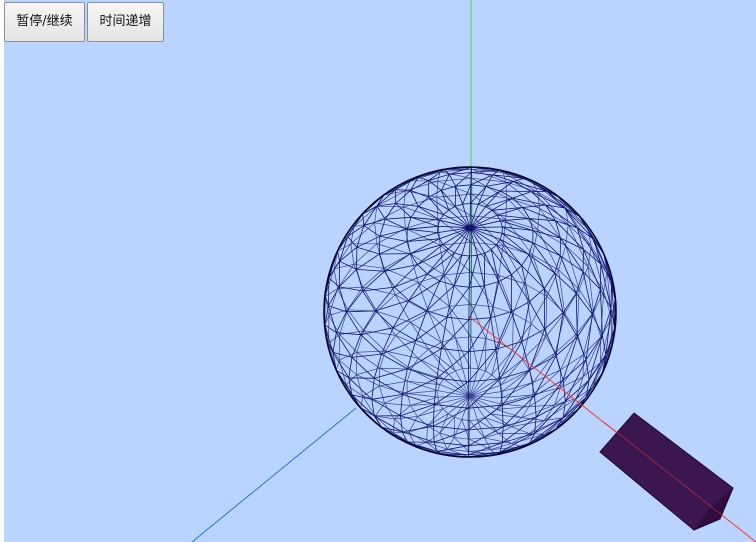 The width and height of the screenshot is (756, 542). Describe the element at coordinates (44, 22) in the screenshot. I see `pause-resume-button: 暂停/继续` at that location.